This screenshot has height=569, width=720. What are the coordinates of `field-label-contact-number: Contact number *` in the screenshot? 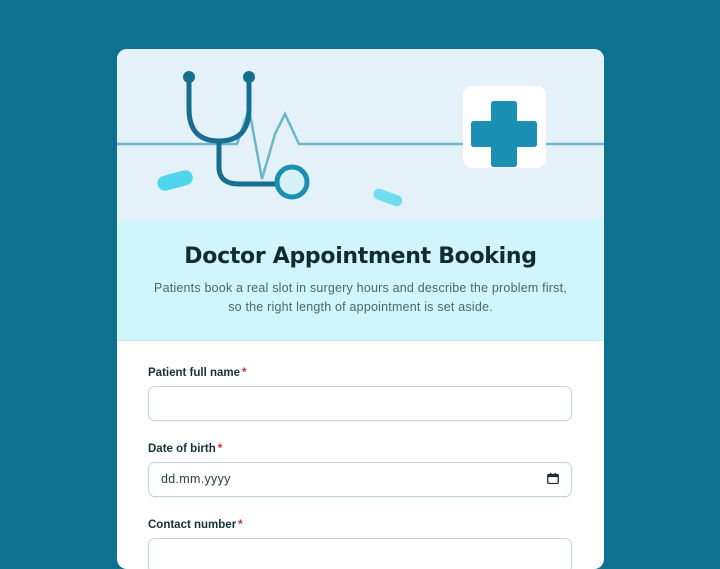 It's located at (195, 525).